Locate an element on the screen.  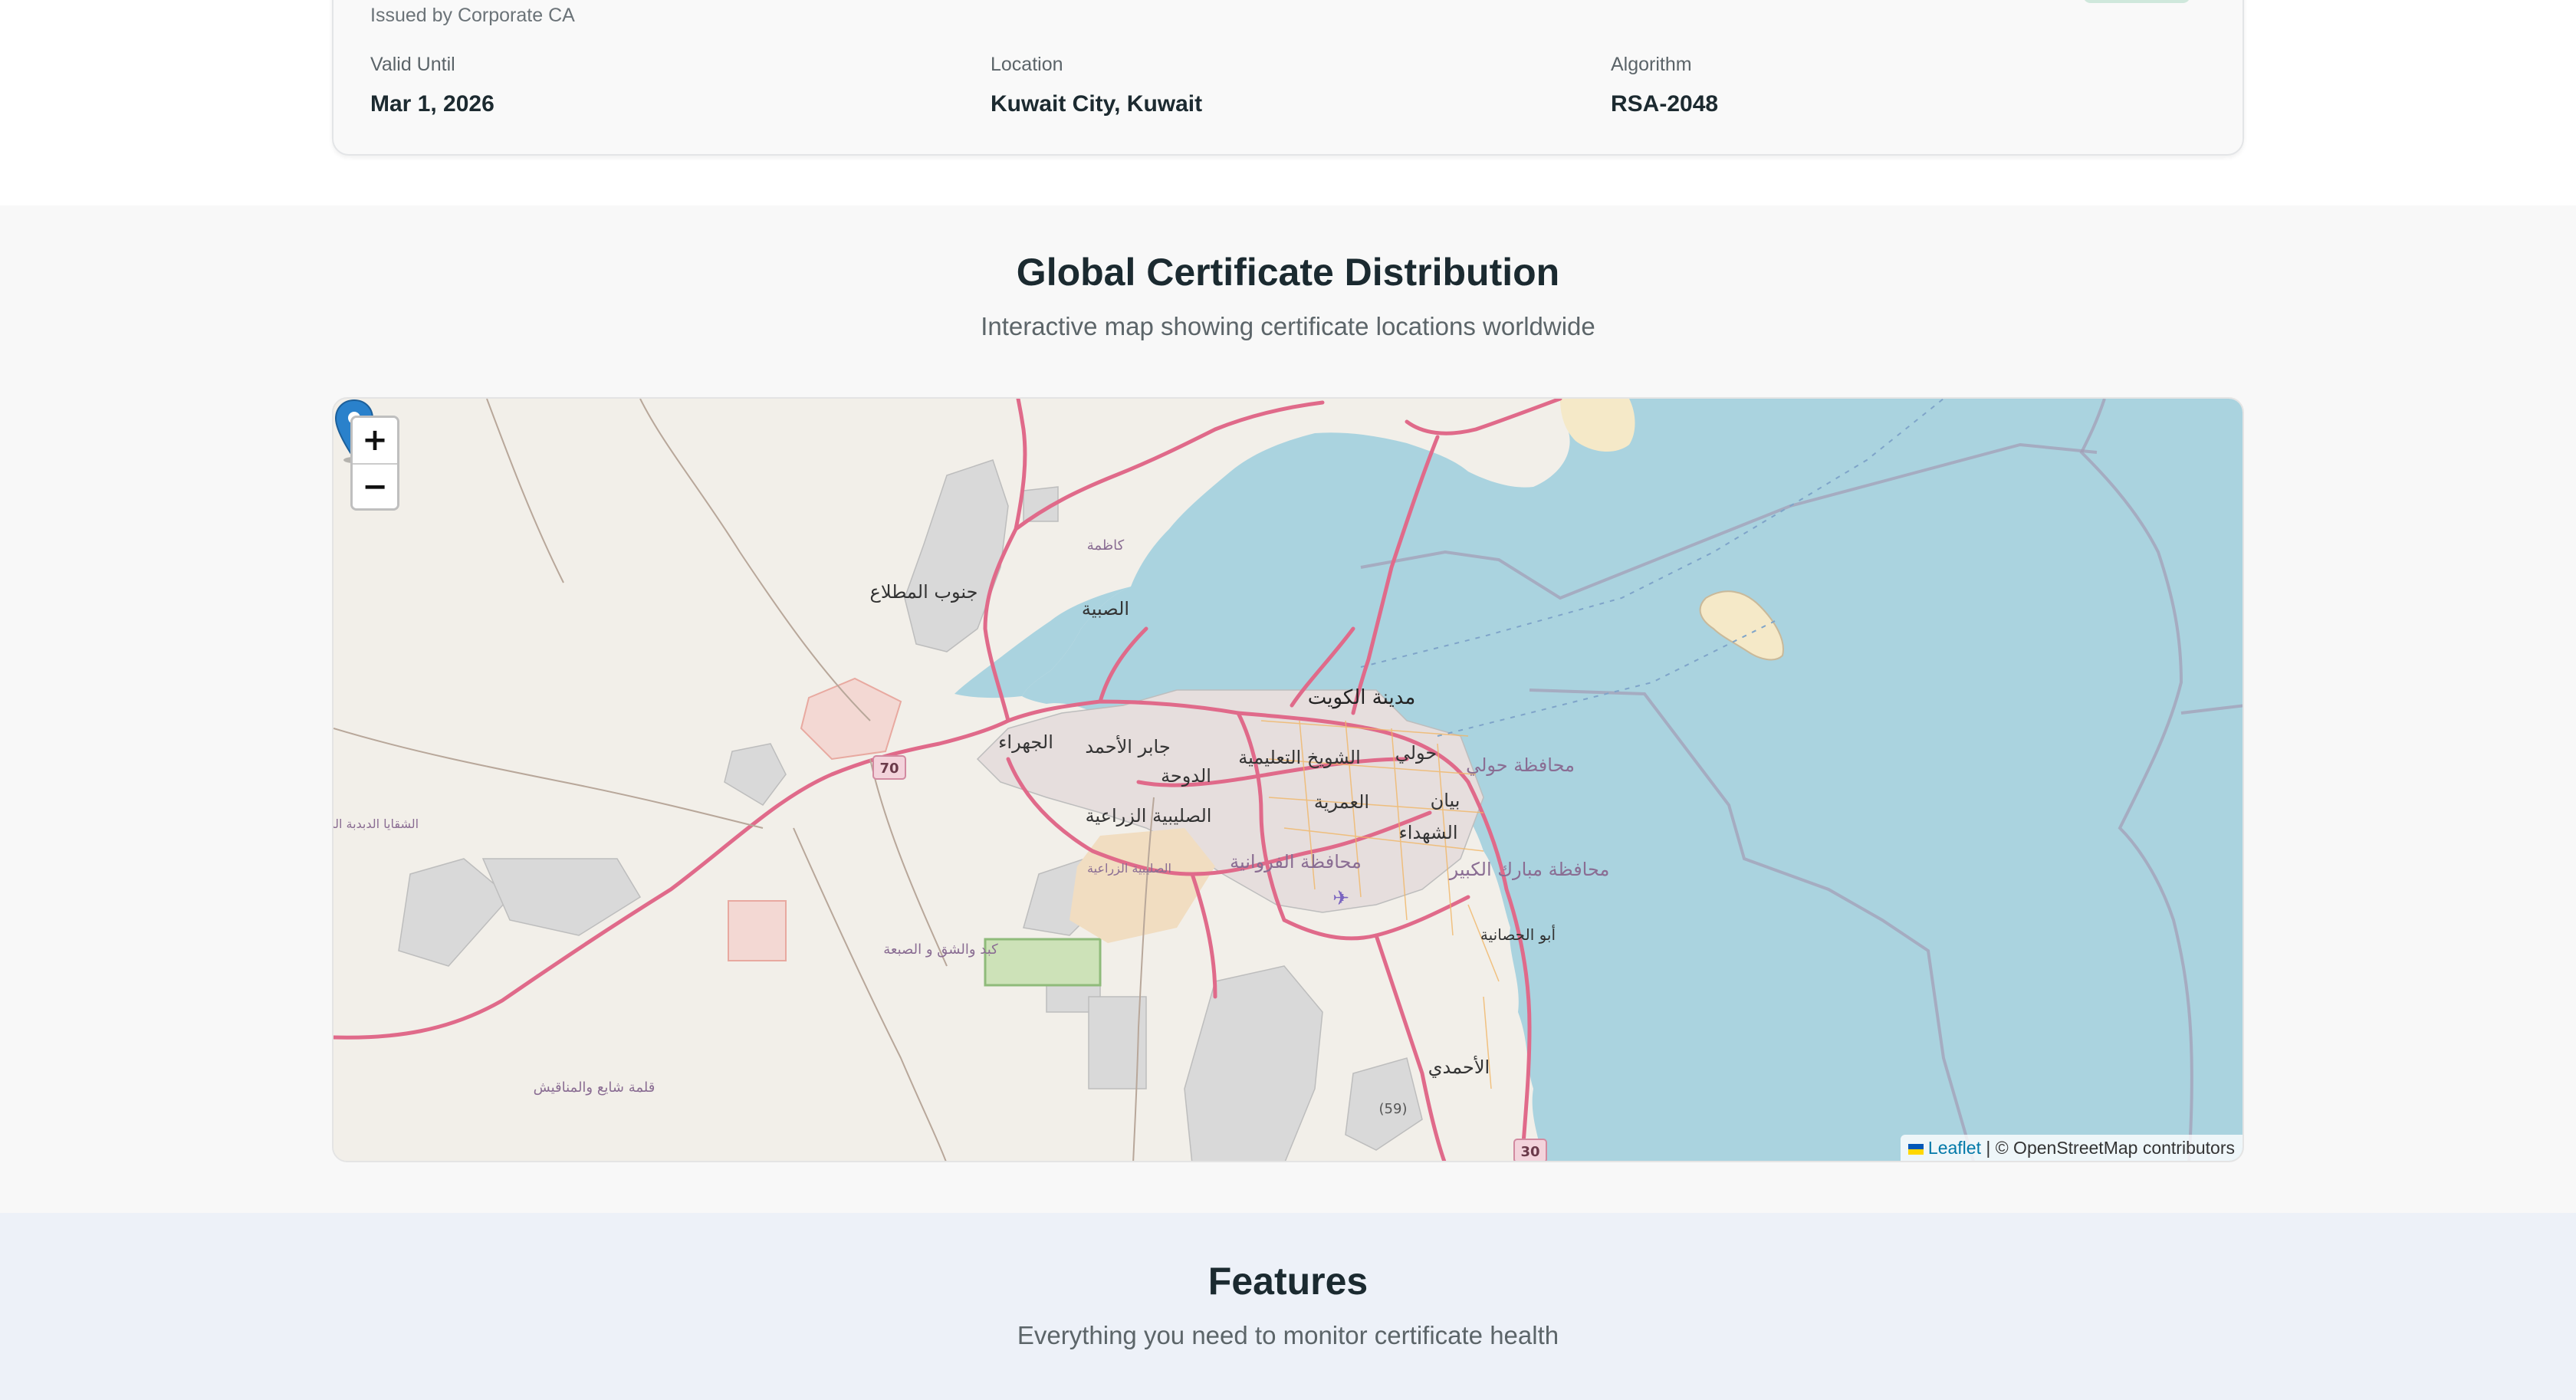
algorithm-label: Algorithm is located at coordinates (1651, 64).